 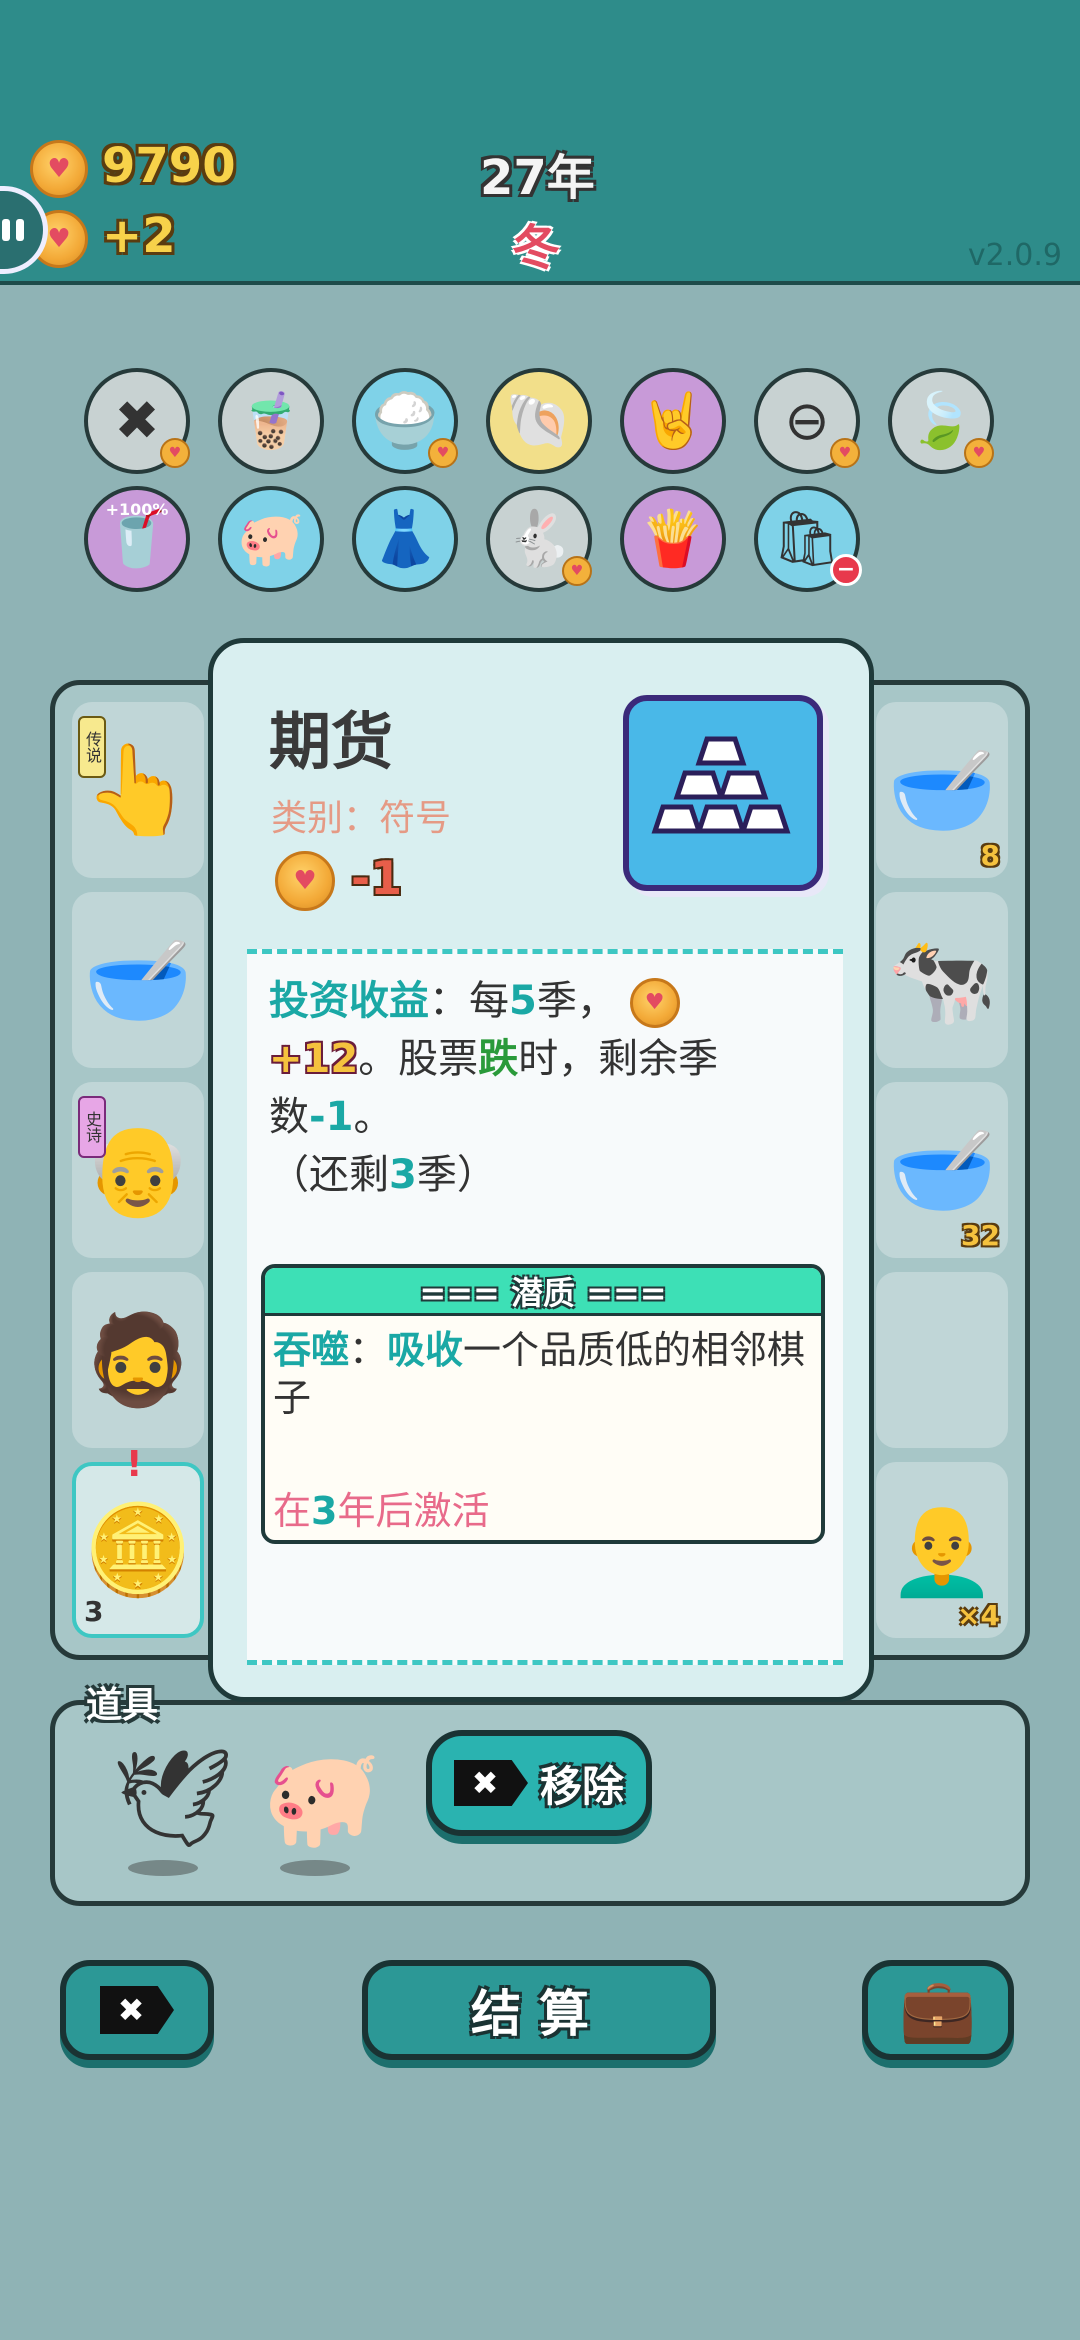 I want to click on coin-icon: ♥, so click(x=59, y=169).